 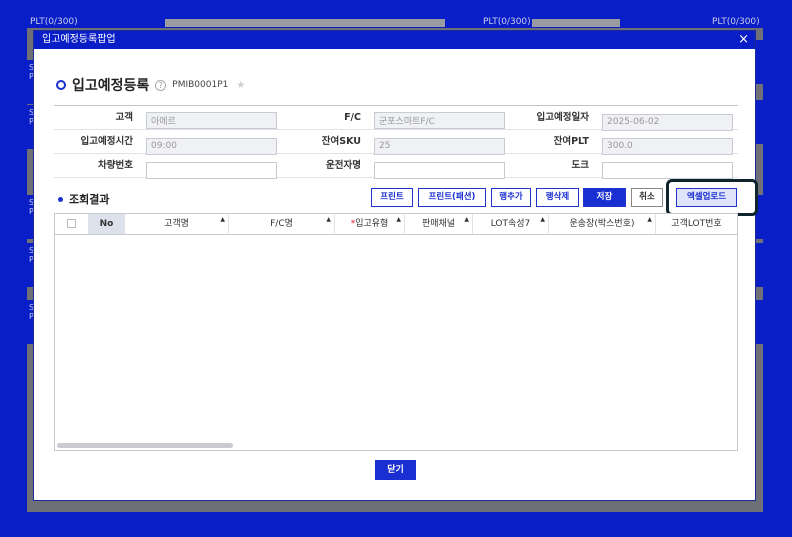 I want to click on dock-label: 도크, so click(x=580, y=165).